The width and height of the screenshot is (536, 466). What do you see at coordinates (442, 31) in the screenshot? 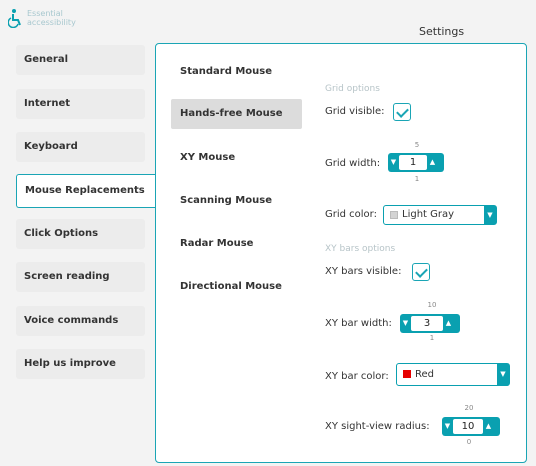
I see `page-title: Settings` at bounding box center [442, 31].